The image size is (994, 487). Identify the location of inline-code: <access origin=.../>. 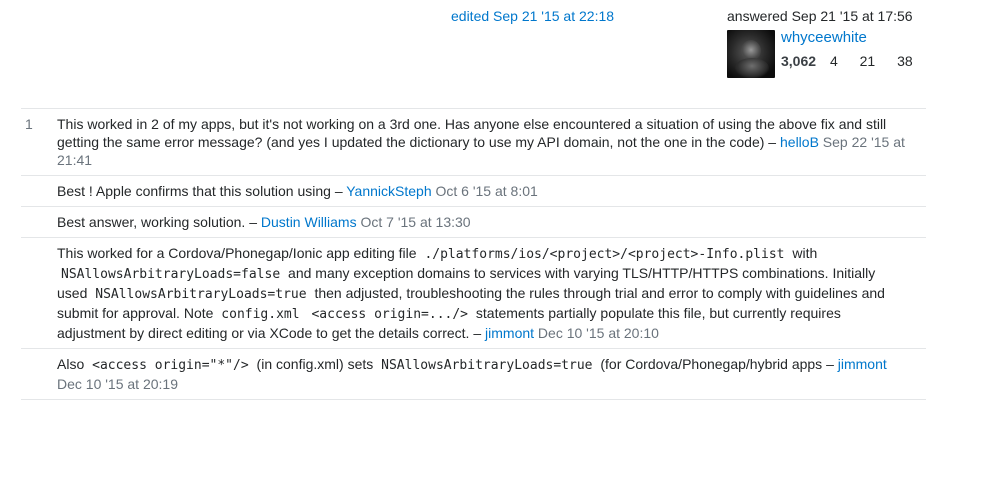
(390, 314).